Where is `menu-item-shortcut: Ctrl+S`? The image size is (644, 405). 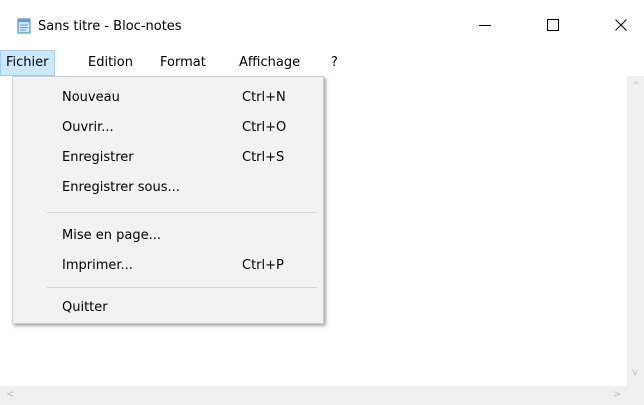
menu-item-shortcut: Ctrl+S is located at coordinates (263, 157).